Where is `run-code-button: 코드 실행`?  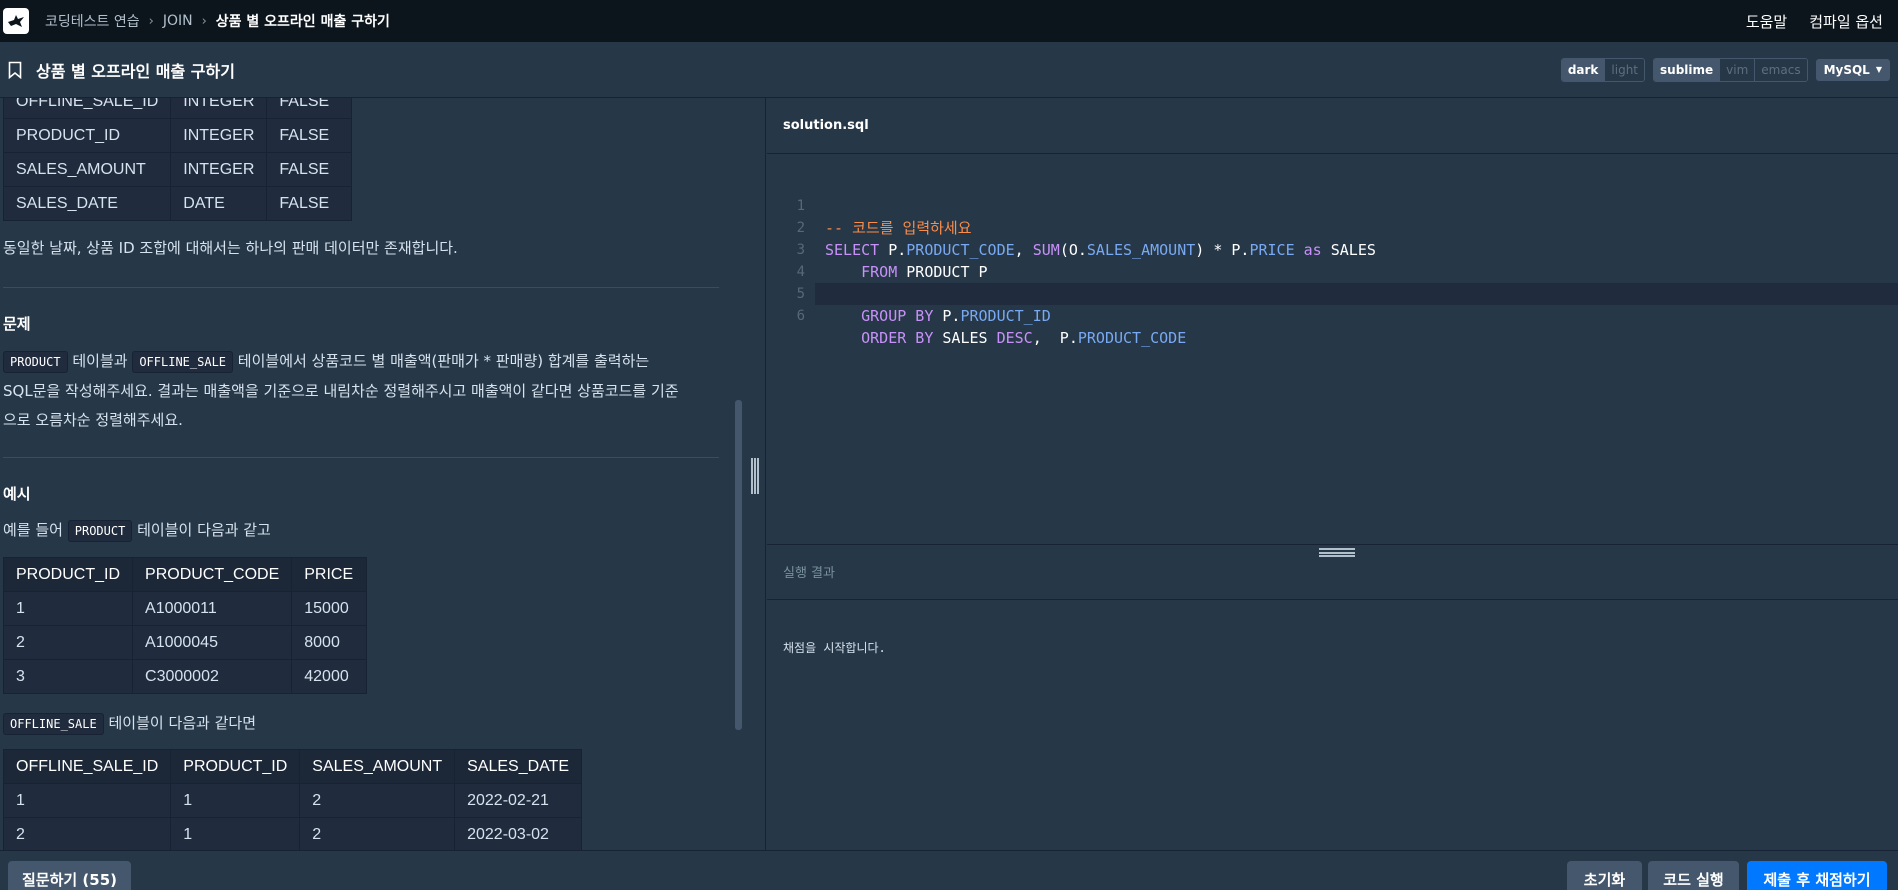 run-code-button: 코드 실행 is located at coordinates (1693, 875).